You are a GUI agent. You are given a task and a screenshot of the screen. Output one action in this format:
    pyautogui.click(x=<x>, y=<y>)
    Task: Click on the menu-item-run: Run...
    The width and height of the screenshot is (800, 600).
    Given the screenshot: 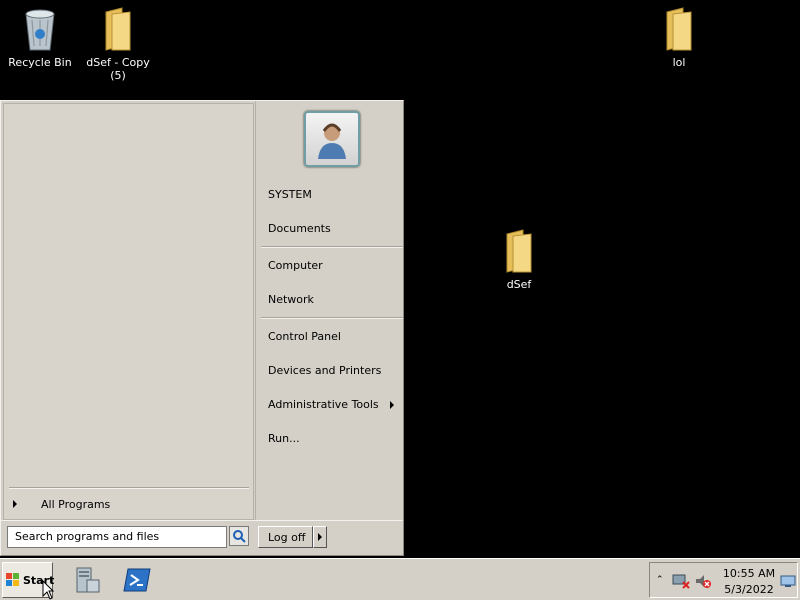 What is the action you would take?
    pyautogui.click(x=334, y=439)
    